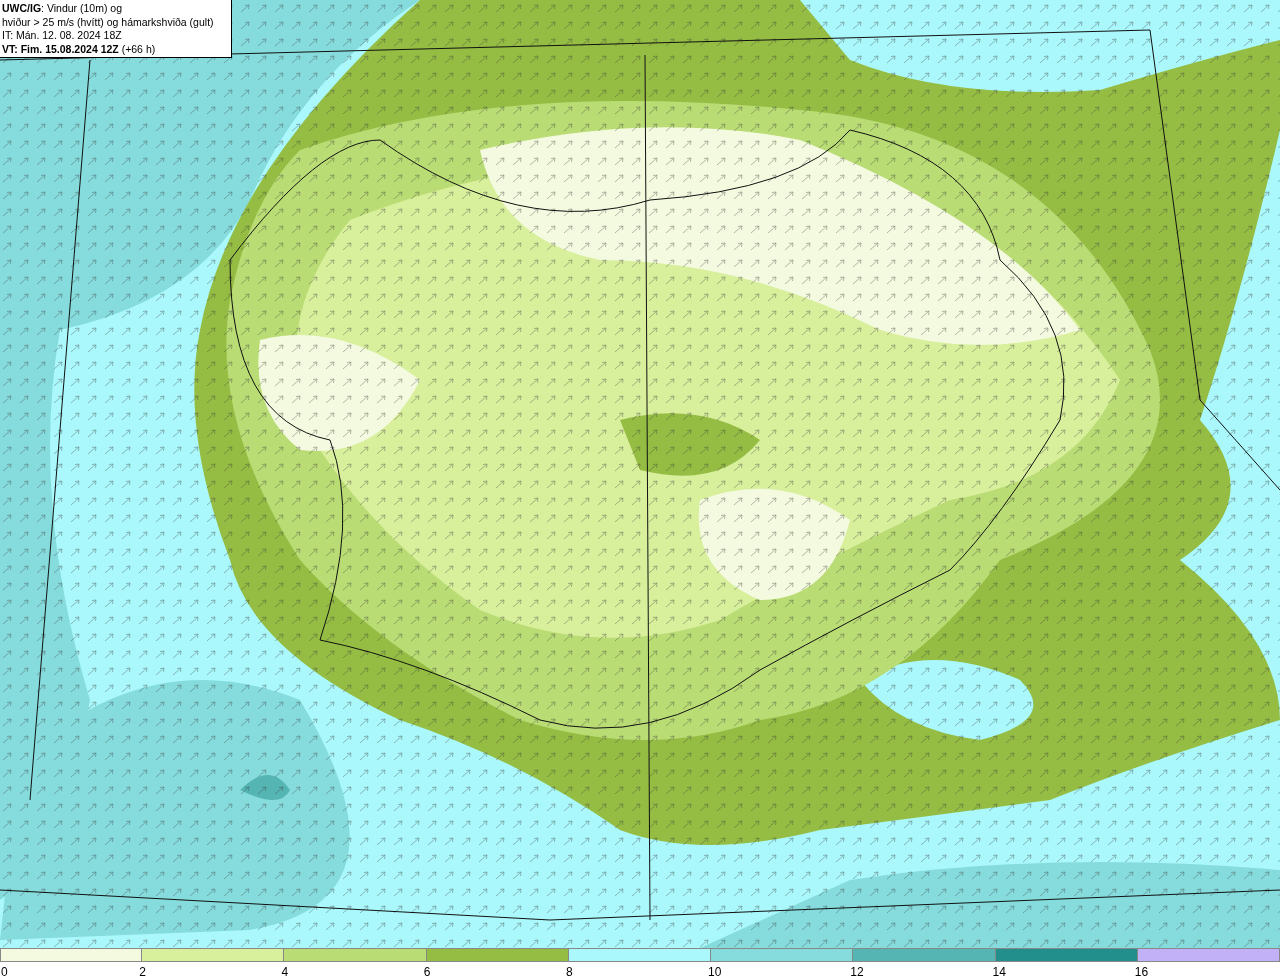  I want to click on legend-tick-label: 6, so click(427, 971).